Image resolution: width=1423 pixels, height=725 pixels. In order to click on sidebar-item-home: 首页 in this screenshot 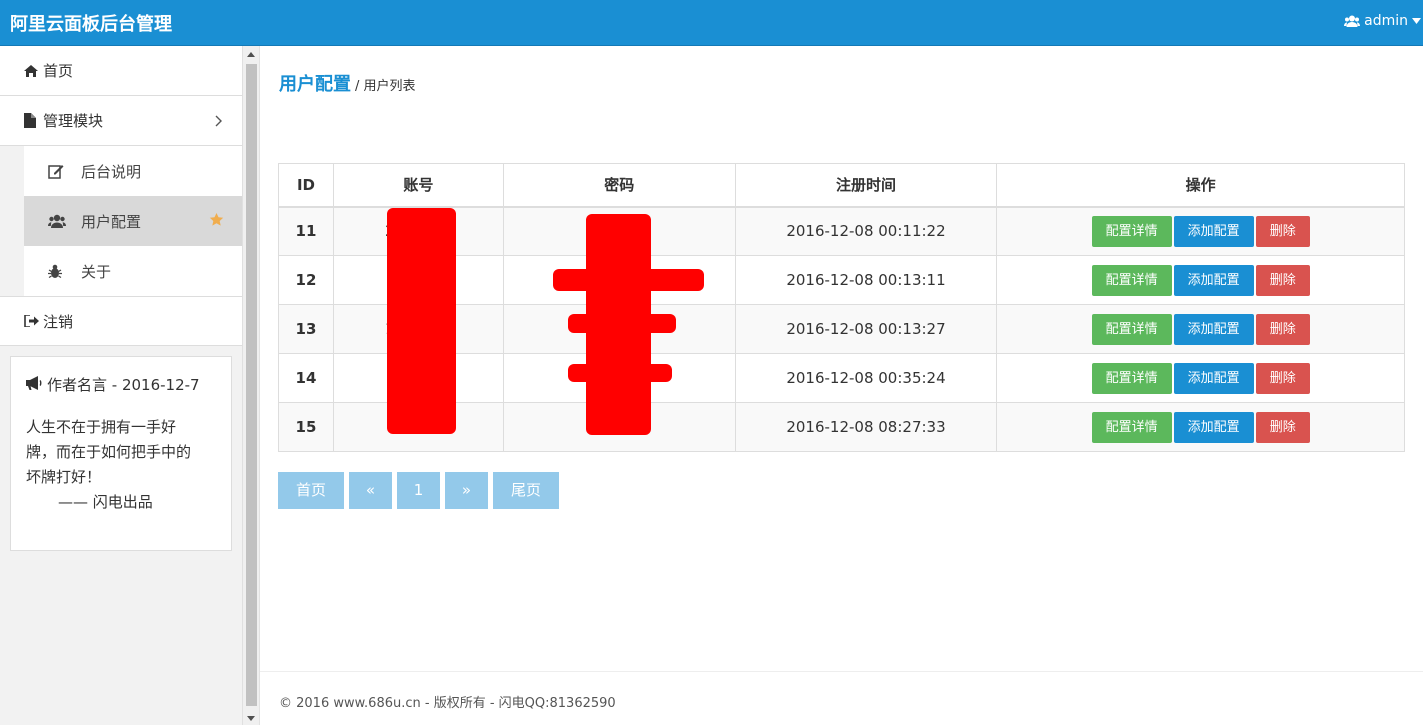, I will do `click(121, 71)`.